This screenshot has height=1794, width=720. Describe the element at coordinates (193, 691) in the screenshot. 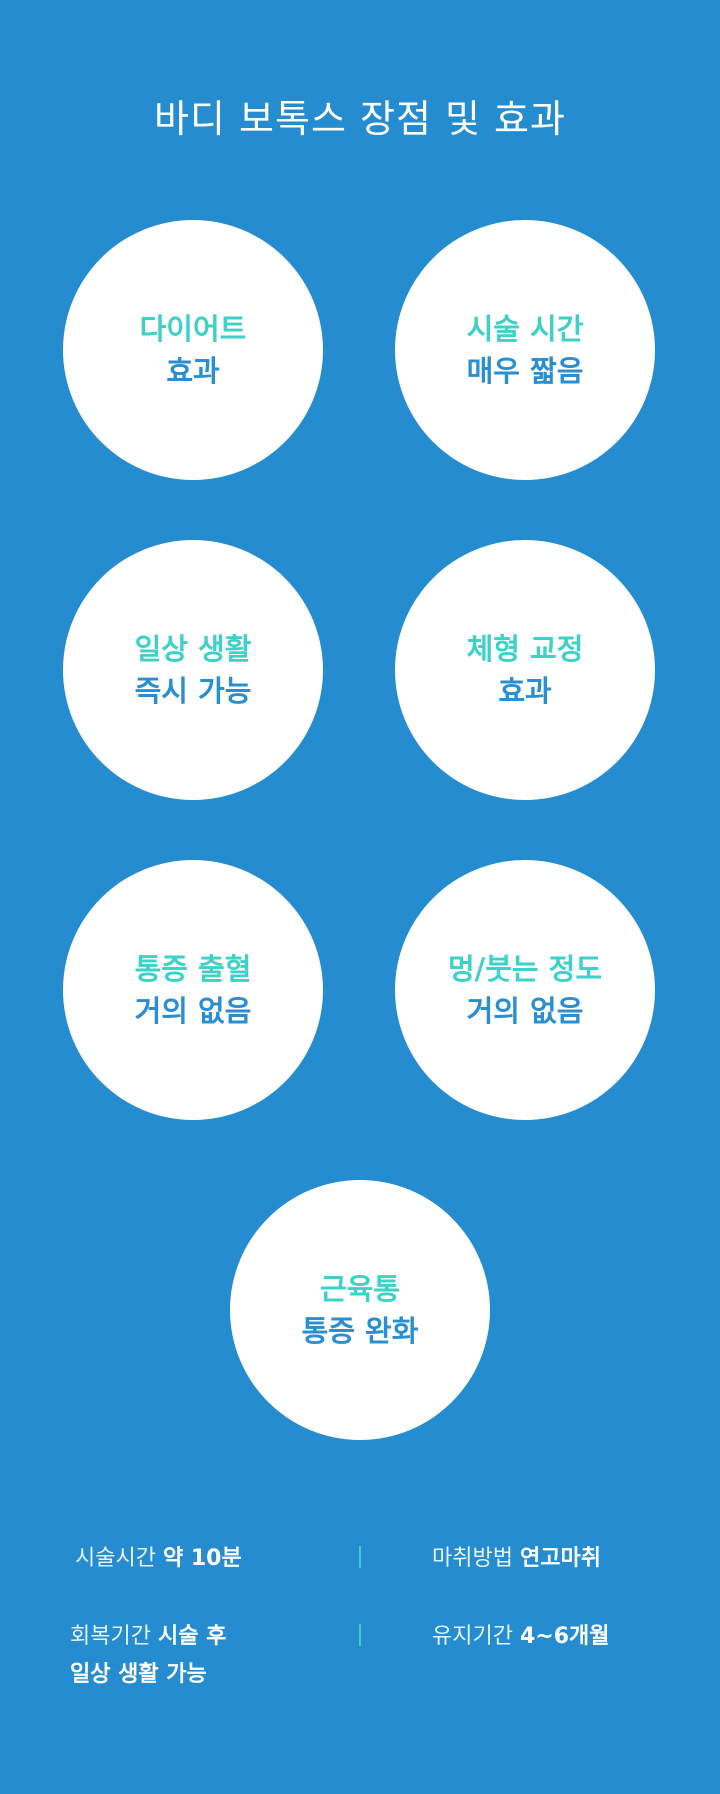

I see `benefit-line2: 즉시 가능` at that location.